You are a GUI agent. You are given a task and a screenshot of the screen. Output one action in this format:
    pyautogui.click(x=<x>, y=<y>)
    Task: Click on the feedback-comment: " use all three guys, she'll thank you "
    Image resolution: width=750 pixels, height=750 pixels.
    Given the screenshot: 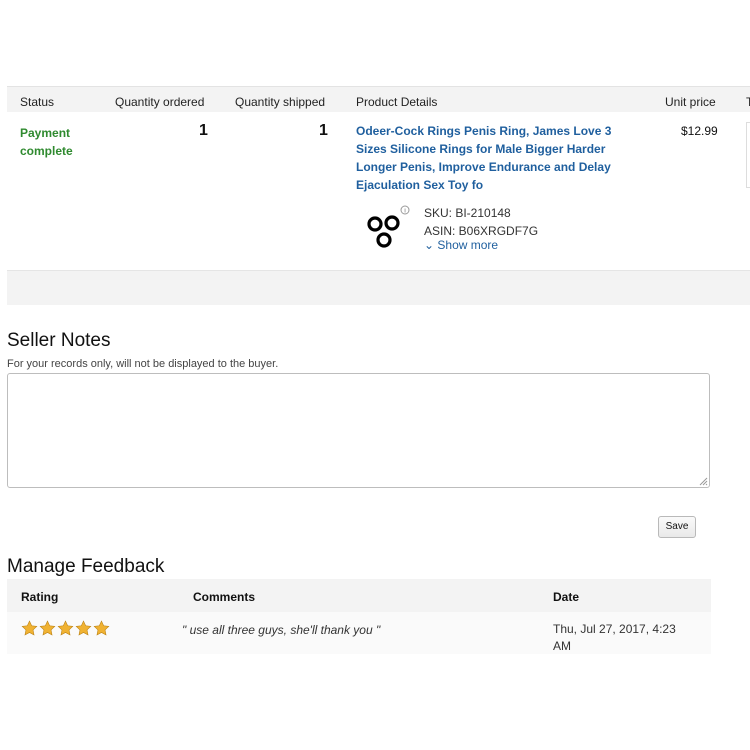 What is the action you would take?
    pyautogui.click(x=281, y=630)
    